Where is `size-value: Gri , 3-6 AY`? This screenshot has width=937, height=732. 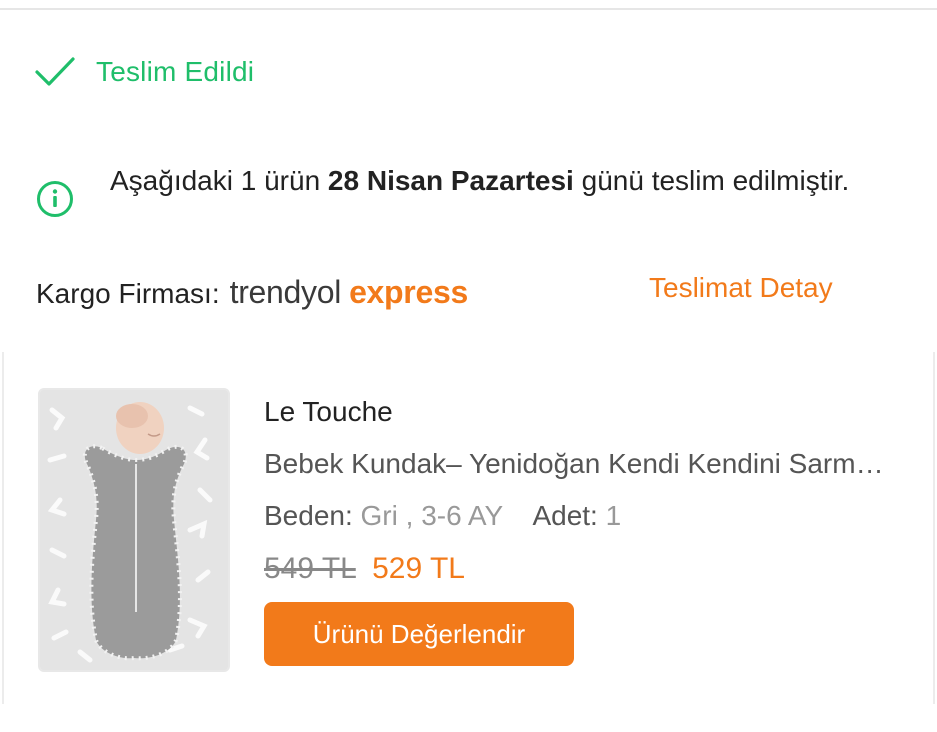
size-value: Gri , 3-6 AY is located at coordinates (431, 515).